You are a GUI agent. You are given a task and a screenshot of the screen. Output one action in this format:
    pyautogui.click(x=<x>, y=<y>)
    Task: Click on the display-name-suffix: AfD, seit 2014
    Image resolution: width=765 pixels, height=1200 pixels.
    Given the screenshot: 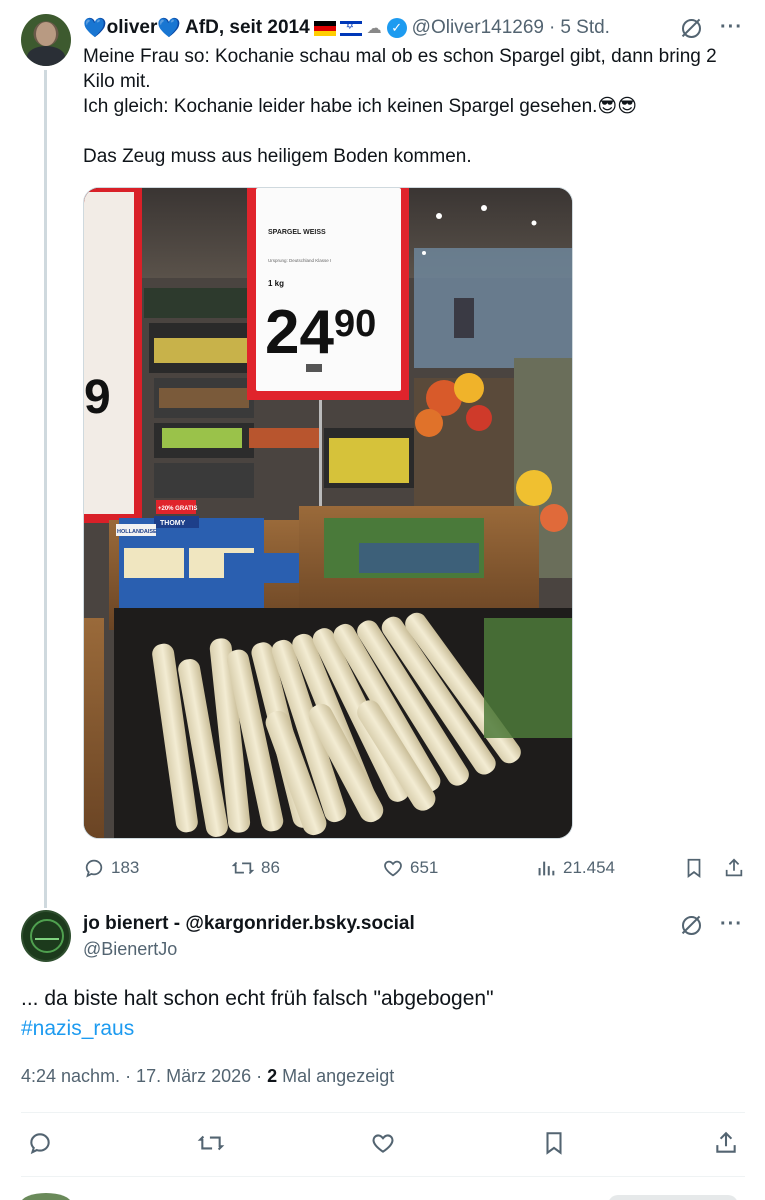 What is the action you would take?
    pyautogui.click(x=247, y=28)
    